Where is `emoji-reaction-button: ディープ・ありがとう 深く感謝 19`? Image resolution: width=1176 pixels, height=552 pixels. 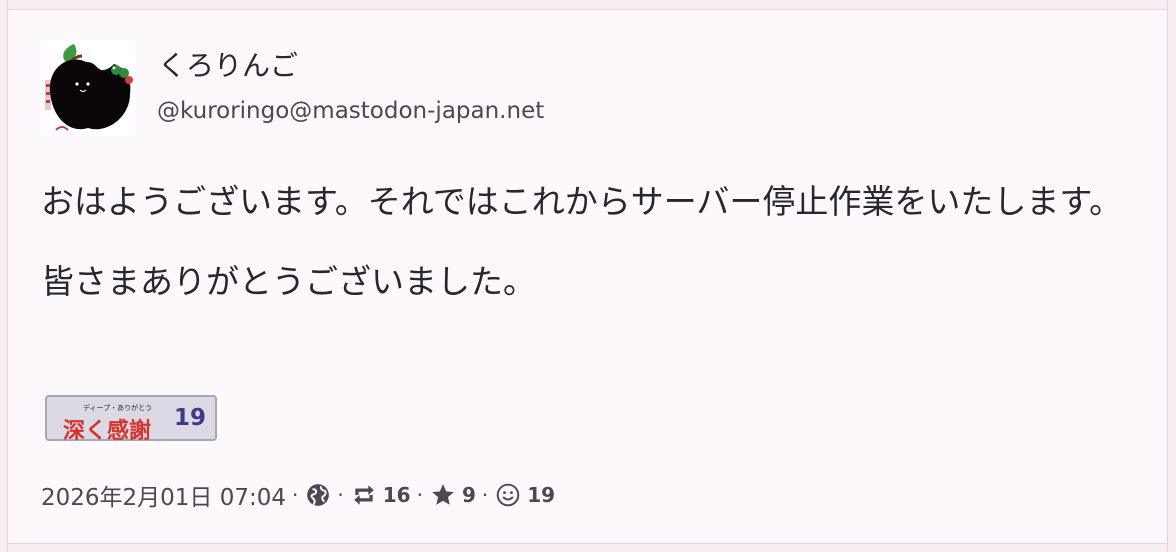
emoji-reaction-button: ディープ・ありがとう 深く感謝 19 is located at coordinates (131, 419).